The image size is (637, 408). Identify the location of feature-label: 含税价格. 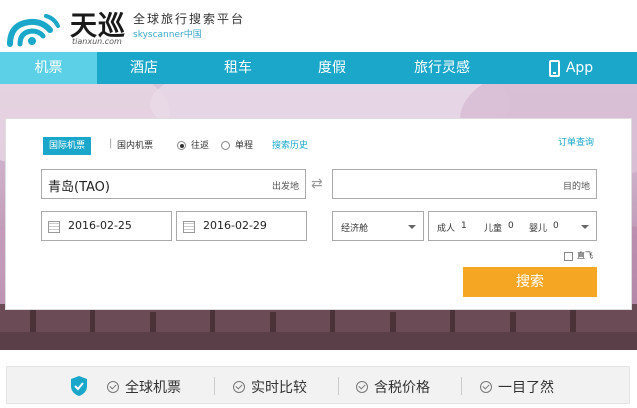
(402, 388).